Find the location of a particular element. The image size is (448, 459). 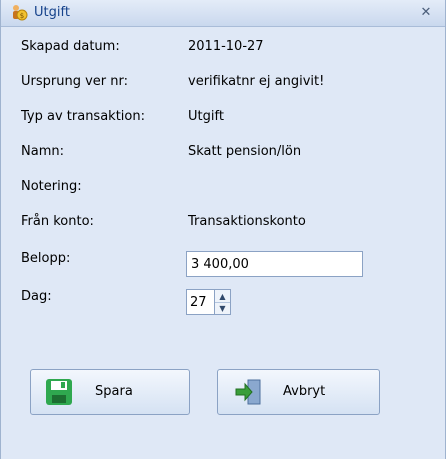

name-label: Namn: is located at coordinates (42, 151).